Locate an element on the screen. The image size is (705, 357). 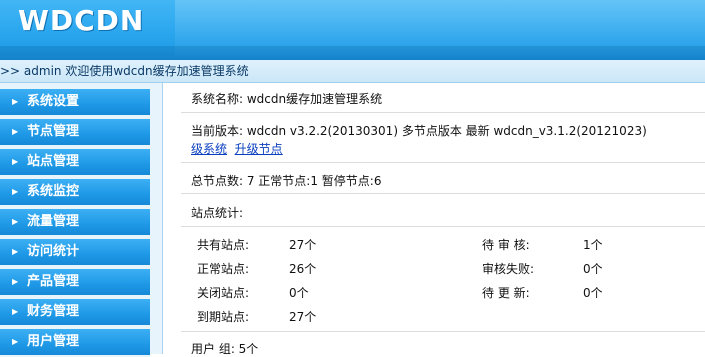
node-counts: 总节点数: 7 正常节点:1 暂停节点:6 is located at coordinates (286, 181).